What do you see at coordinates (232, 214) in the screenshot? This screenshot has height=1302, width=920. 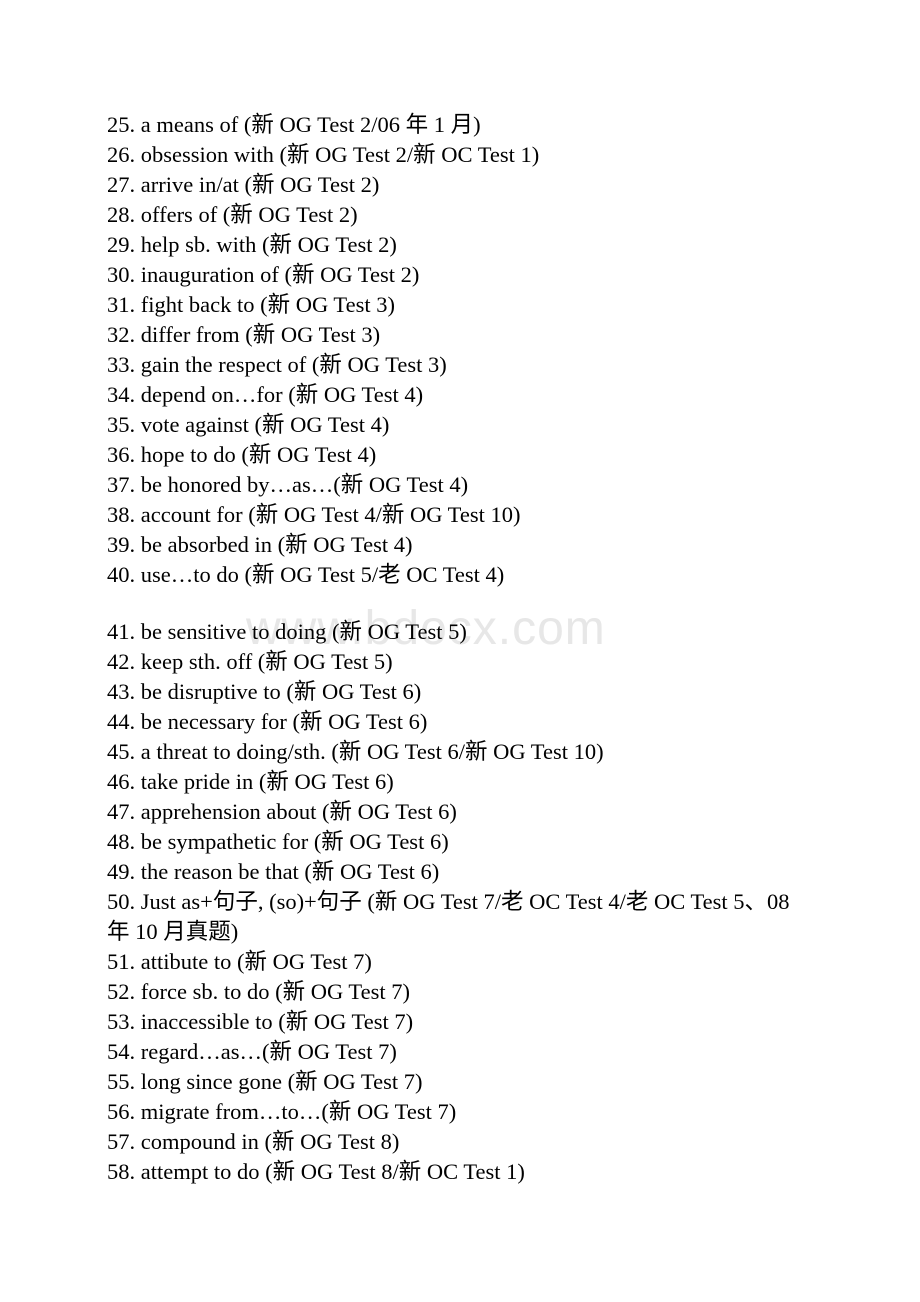 I see `list-item: 28. offers of (新 OG Test 2)` at bounding box center [232, 214].